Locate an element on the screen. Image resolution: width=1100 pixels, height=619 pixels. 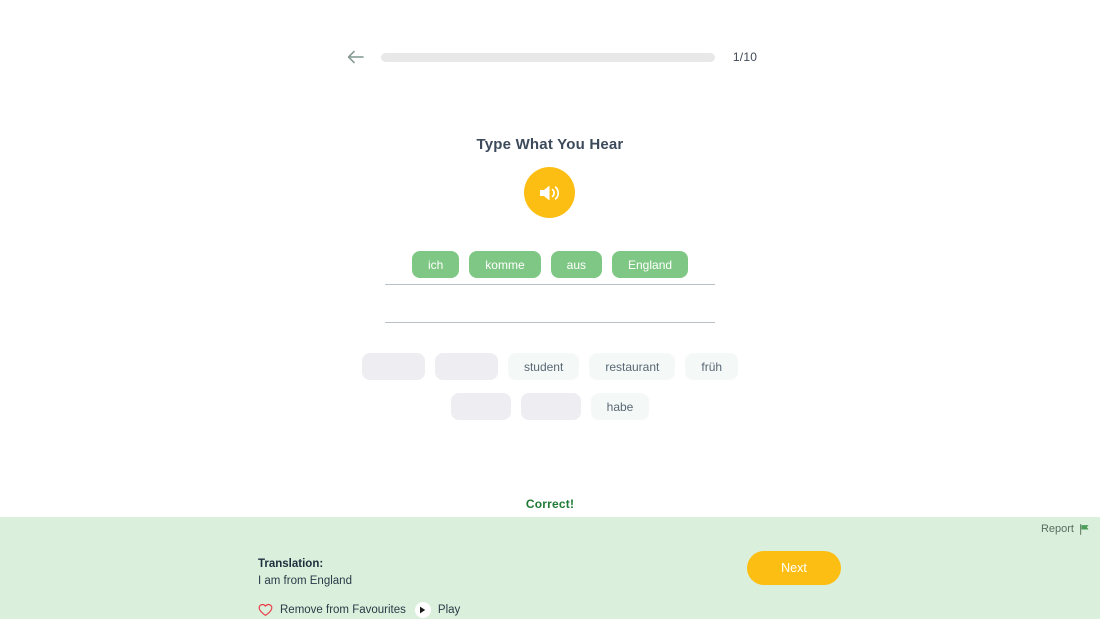
feedback-actions: Remove from Favourites Play is located at coordinates (359, 610).